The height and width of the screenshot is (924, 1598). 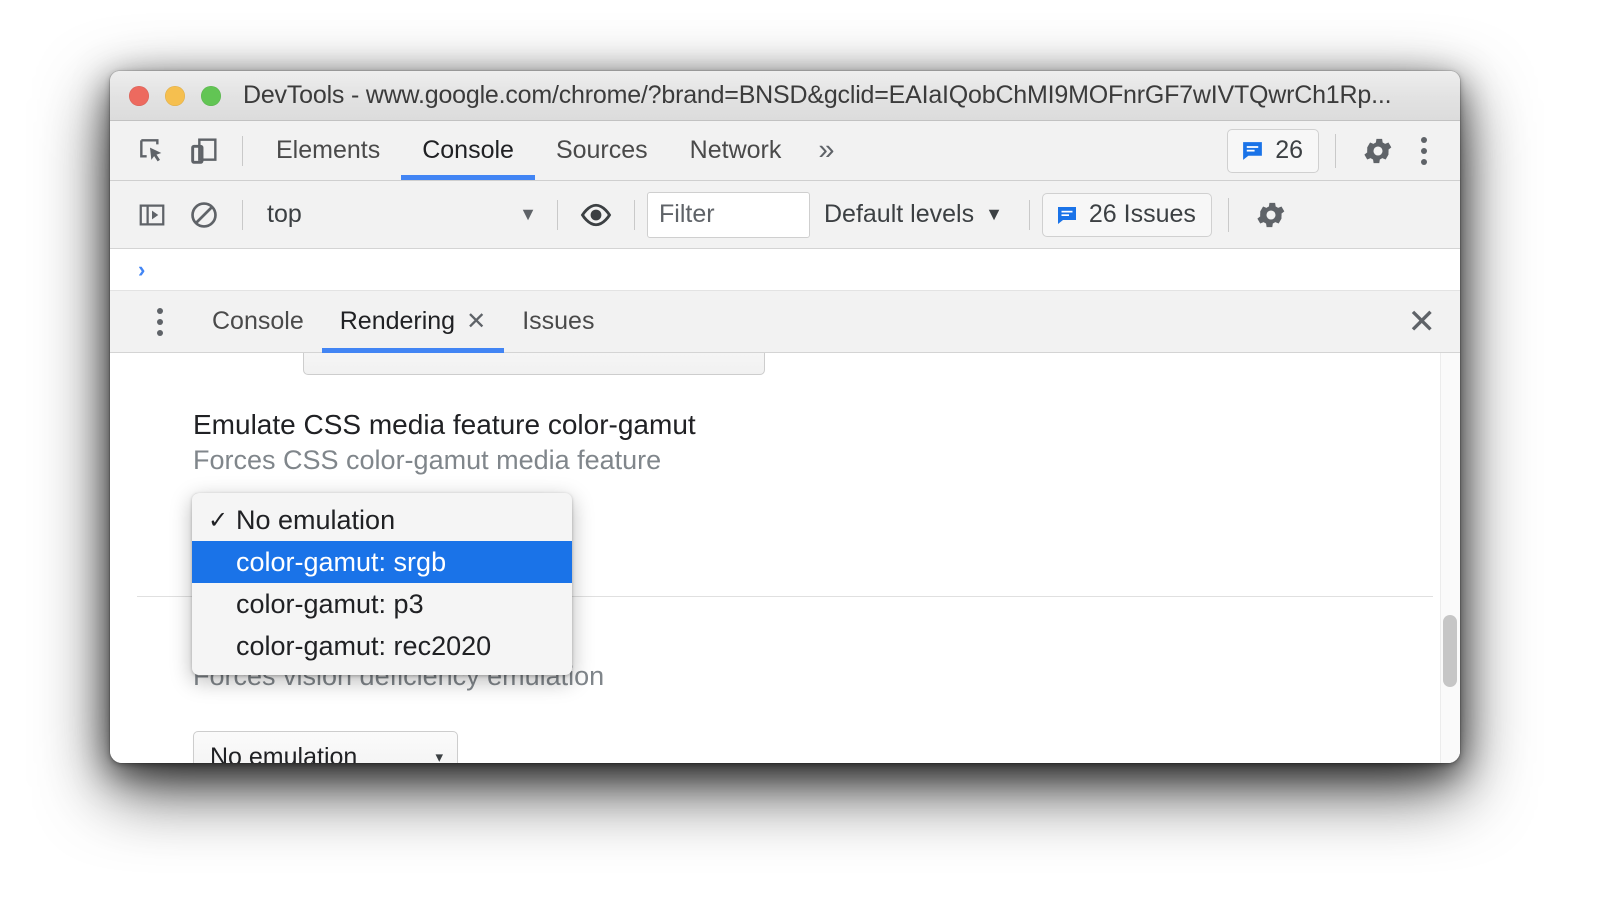 I want to click on dropdown-option-label: color-gamut: rec2020, so click(x=364, y=645).